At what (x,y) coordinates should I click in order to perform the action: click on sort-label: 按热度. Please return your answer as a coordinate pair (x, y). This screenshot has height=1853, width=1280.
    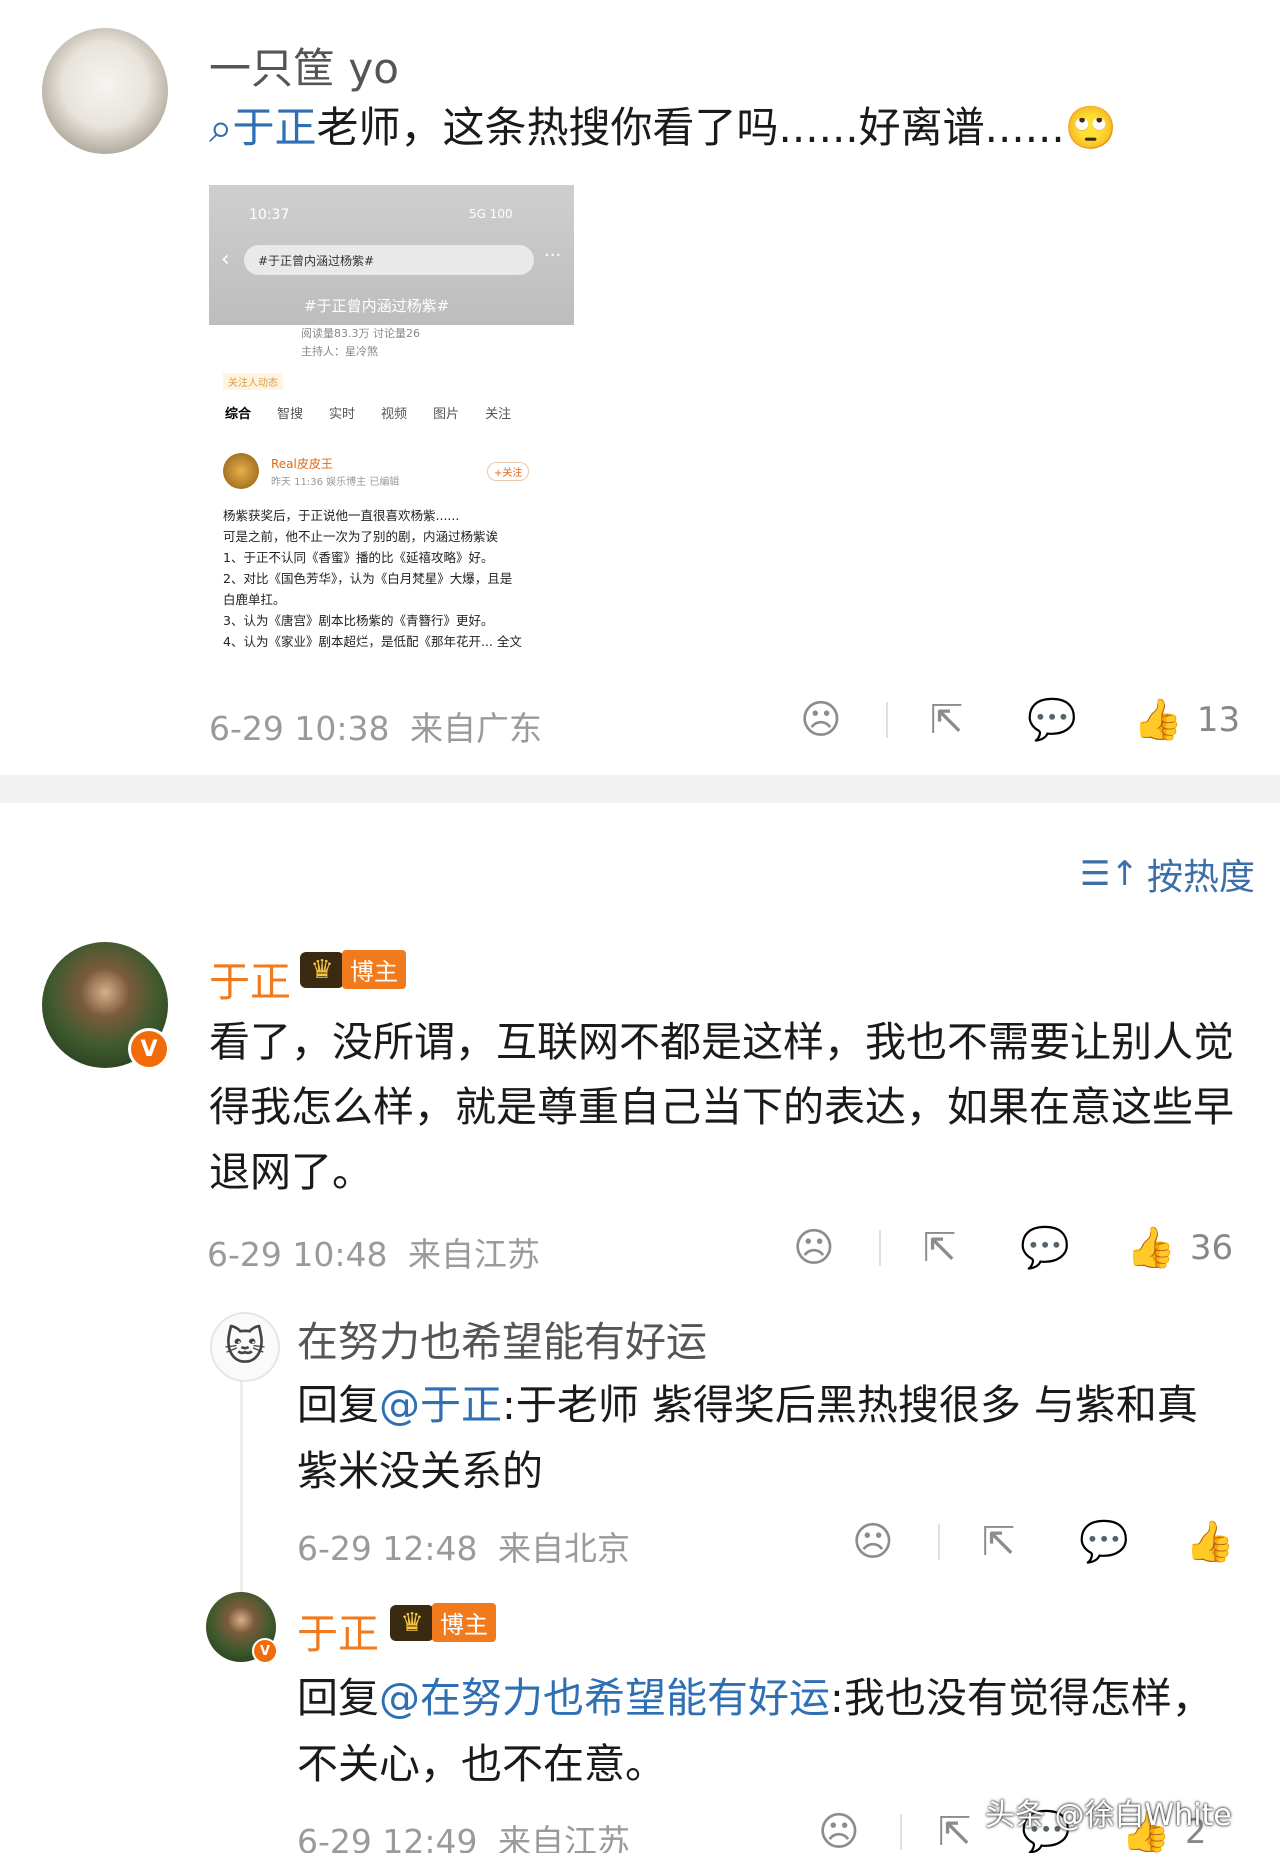
    Looking at the image, I should click on (1200, 877).